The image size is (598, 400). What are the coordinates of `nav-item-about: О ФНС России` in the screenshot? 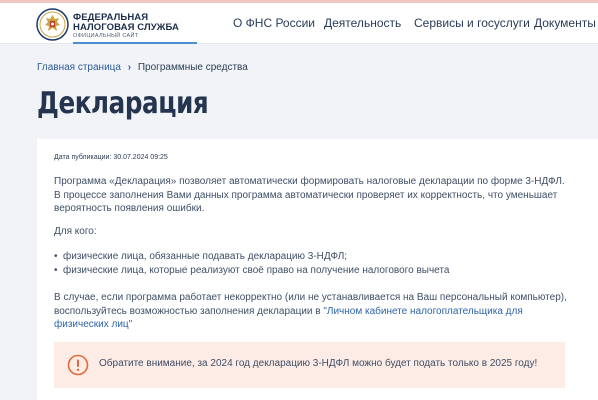 It's located at (274, 23).